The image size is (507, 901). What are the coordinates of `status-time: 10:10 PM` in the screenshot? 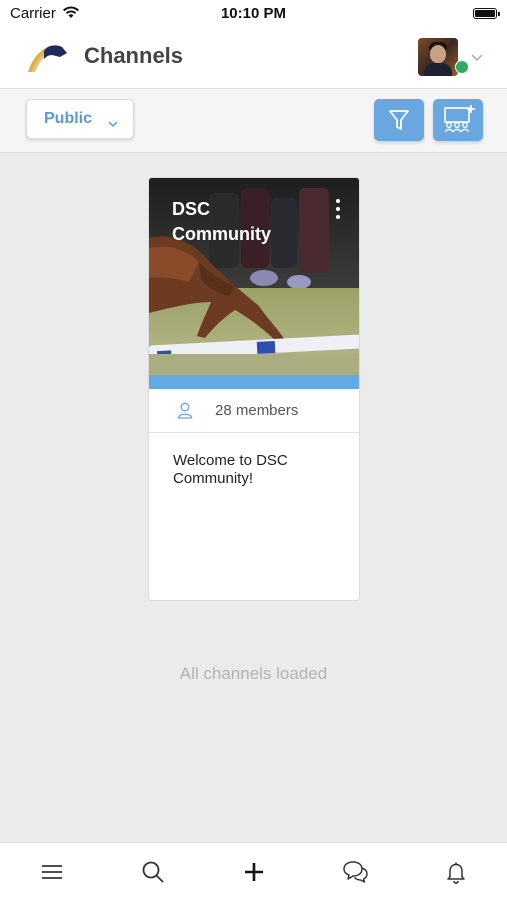 It's located at (253, 13).